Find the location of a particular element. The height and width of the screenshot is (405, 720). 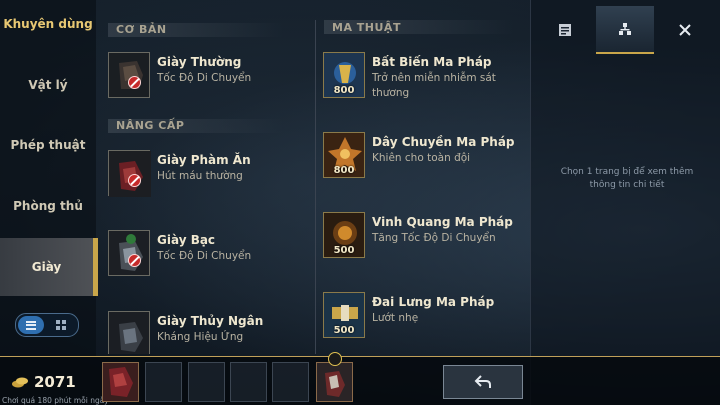

enchant-glory-icon: 500 is located at coordinates (344, 235).